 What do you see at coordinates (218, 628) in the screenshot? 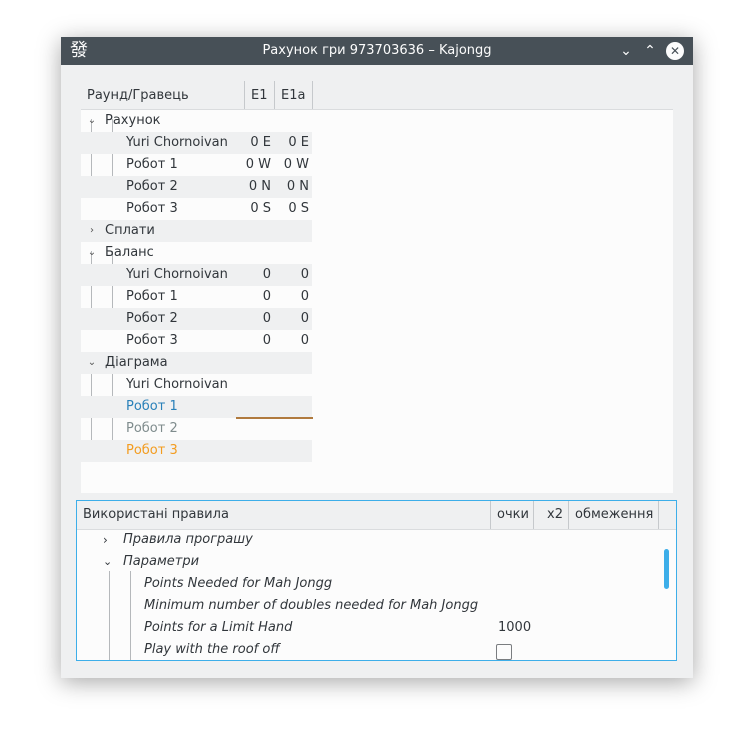
I see `rule-limit-hand: Points for a Limit Hand` at bounding box center [218, 628].